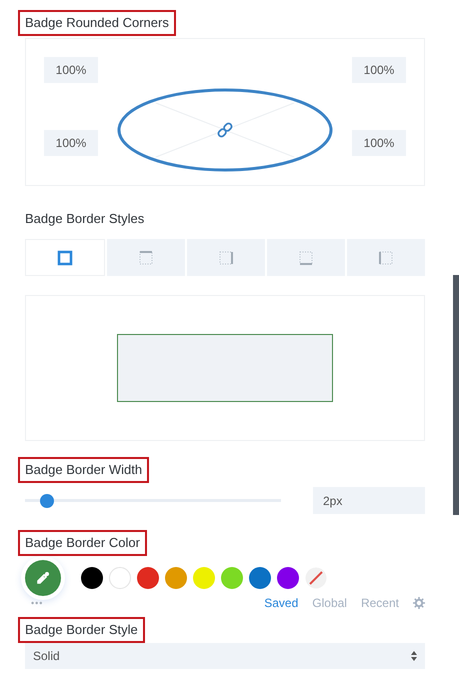 Image resolution: width=459 pixels, height=695 pixels. I want to click on border-top-icon, so click(146, 257).